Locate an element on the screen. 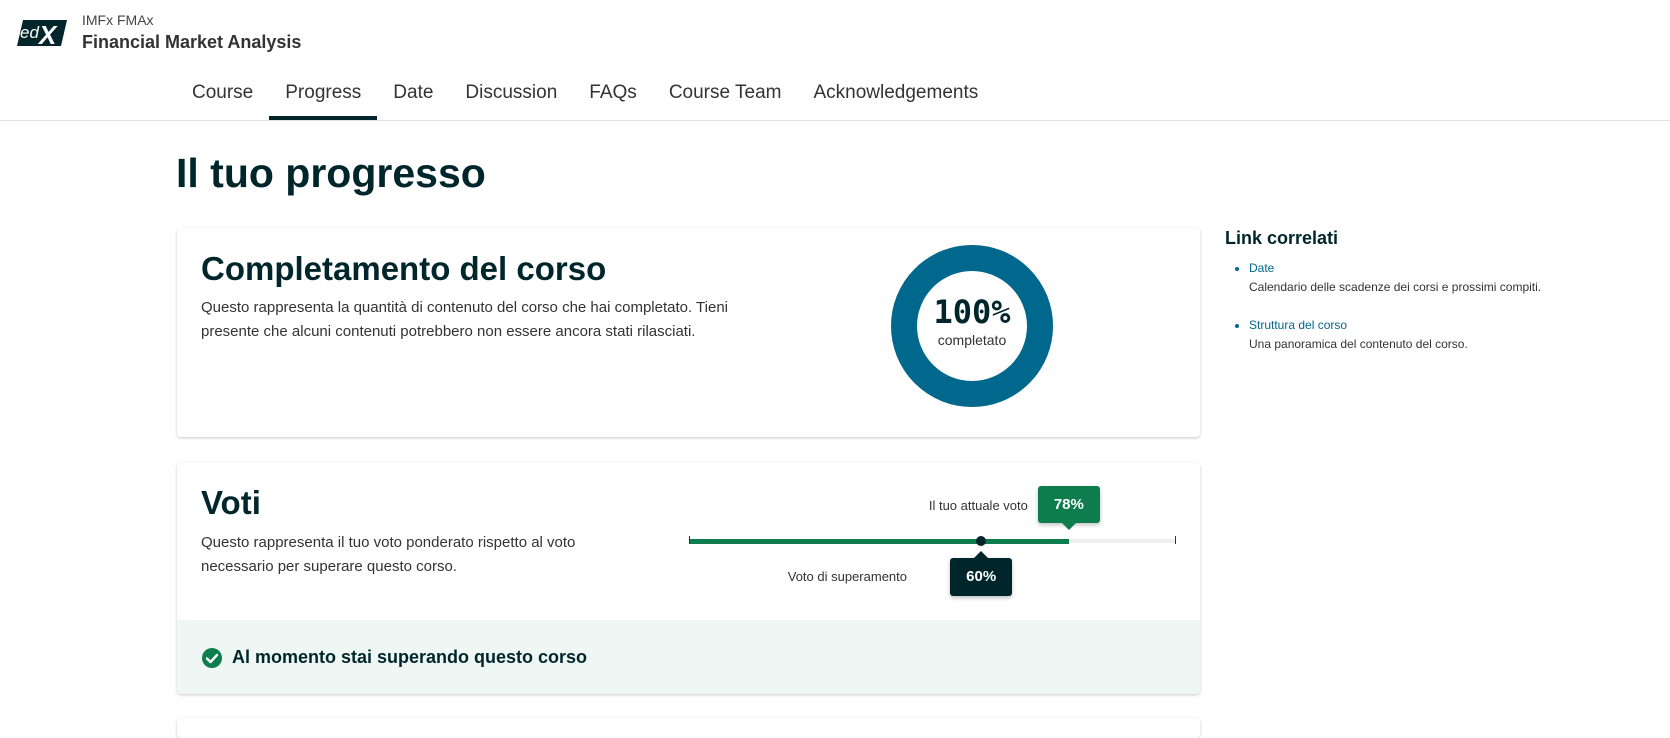 This screenshot has width=1670, height=738. related-links-title: Link correlati is located at coordinates (1282, 238).